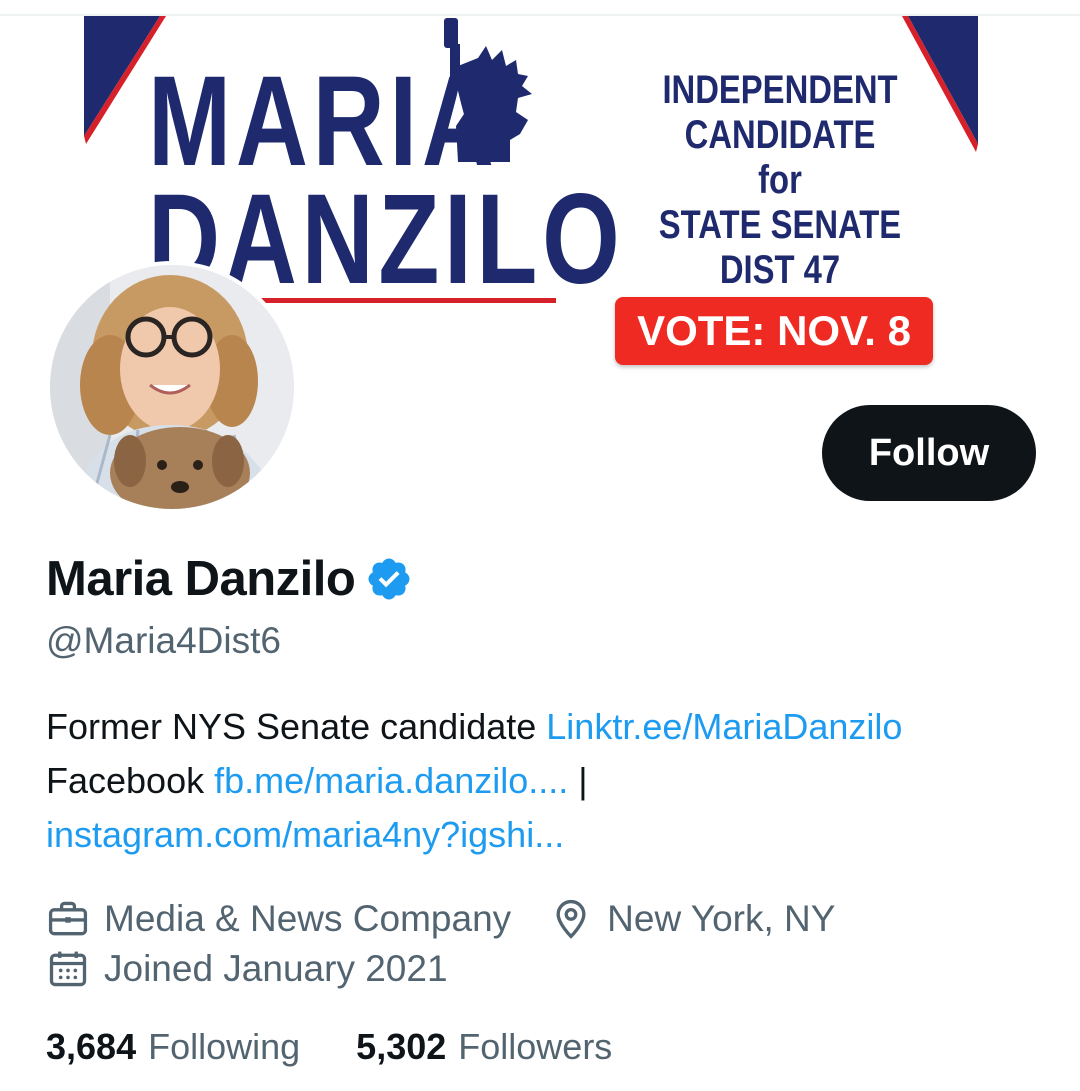 This screenshot has height=1091, width=1080. I want to click on calendar-icon, so click(68, 969).